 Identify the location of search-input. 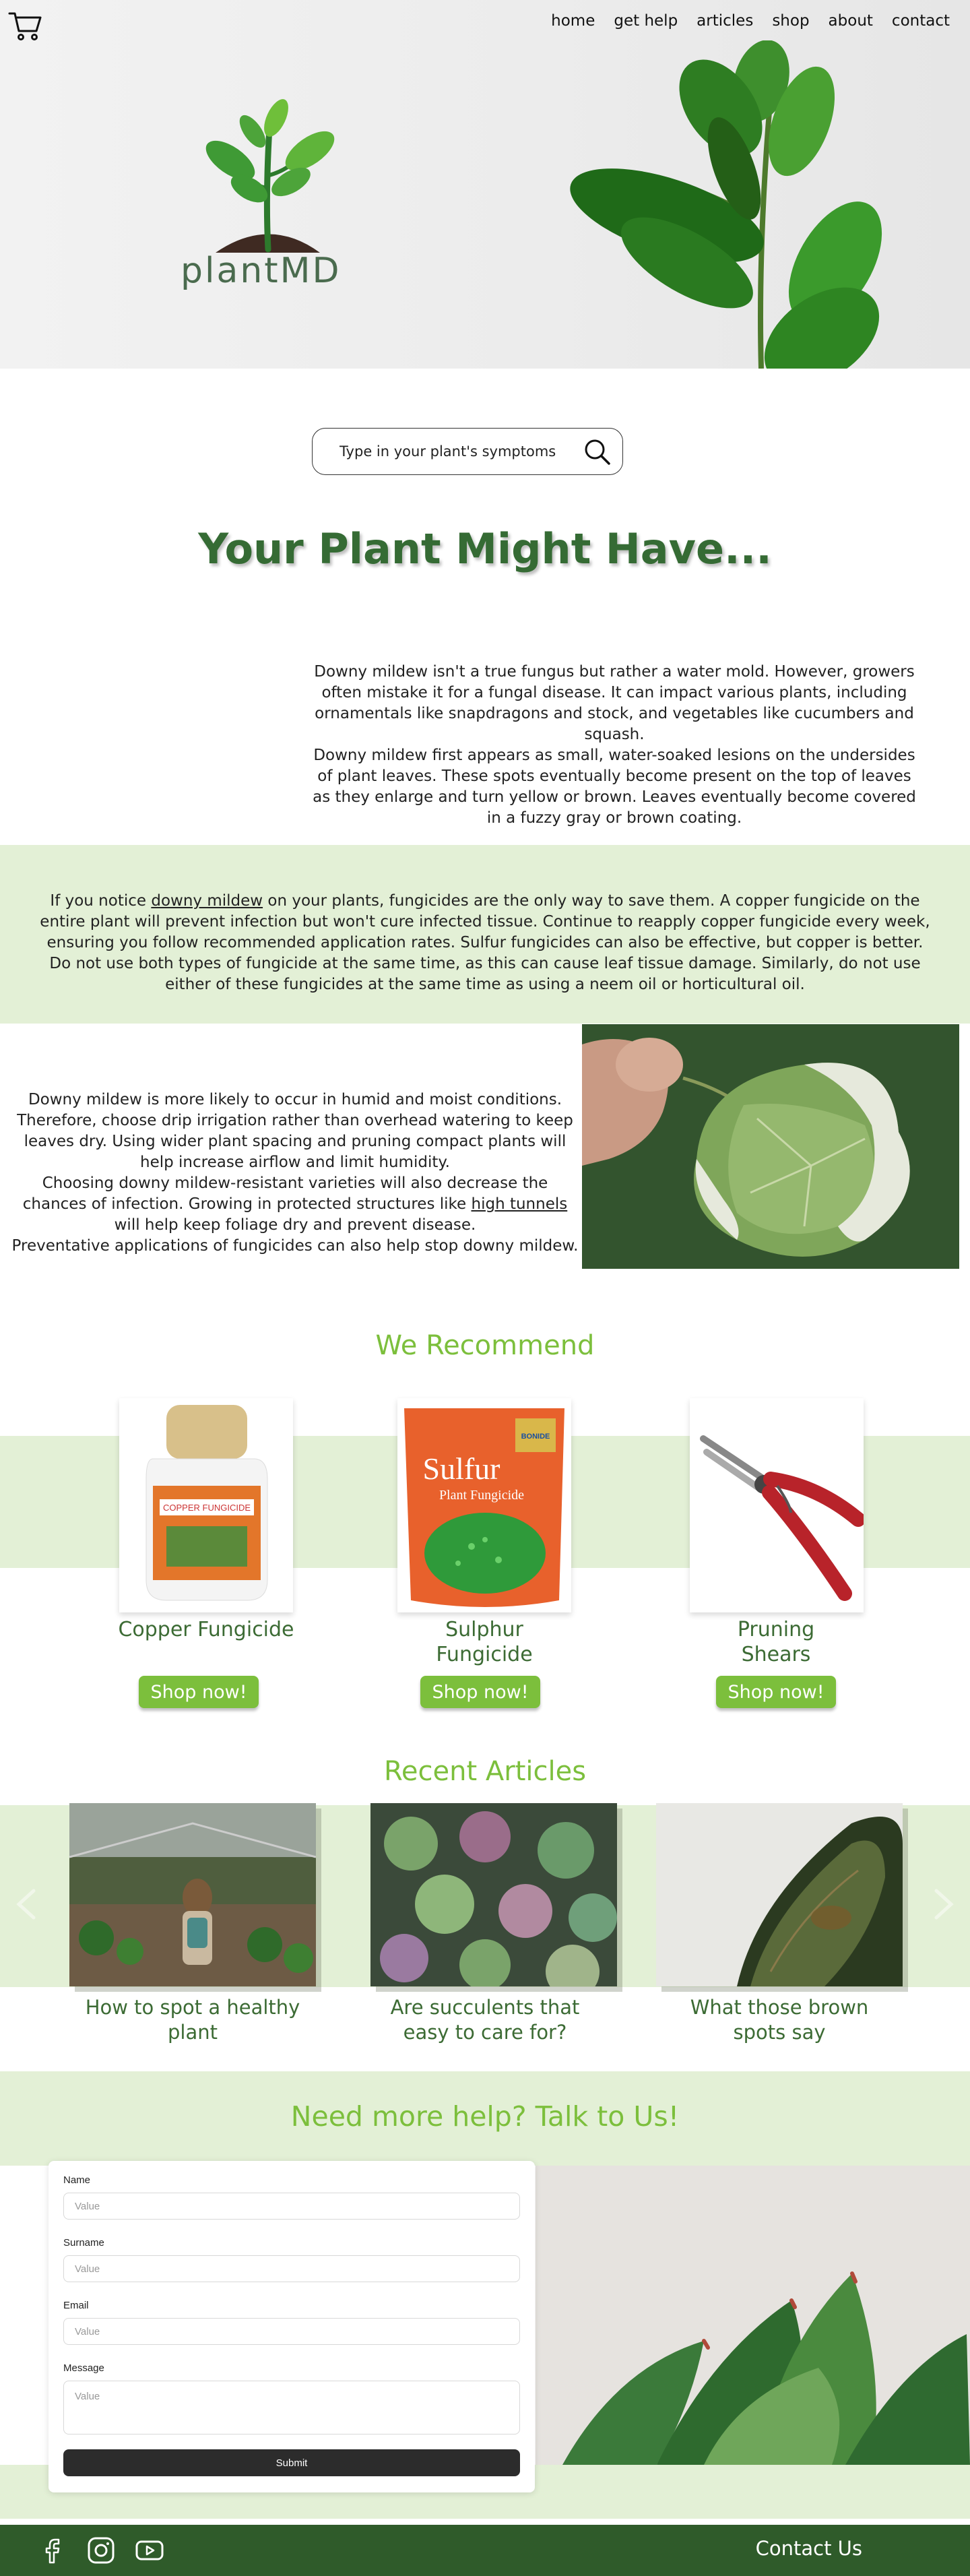
(461, 451).